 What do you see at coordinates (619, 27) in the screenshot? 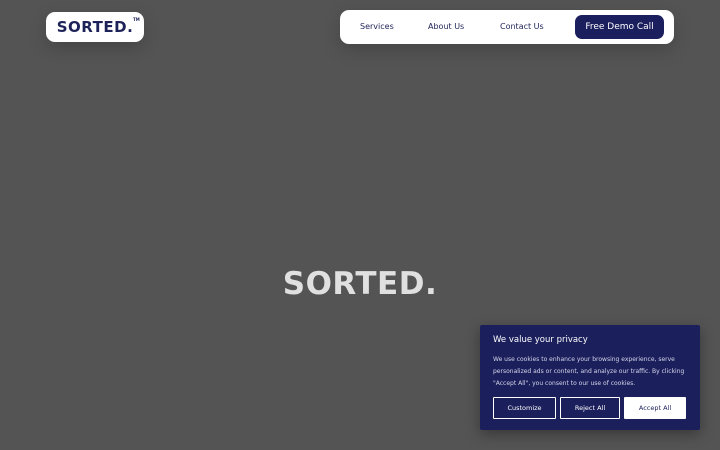
I see `free-demo-call-button: Free Demo Call` at bounding box center [619, 27].